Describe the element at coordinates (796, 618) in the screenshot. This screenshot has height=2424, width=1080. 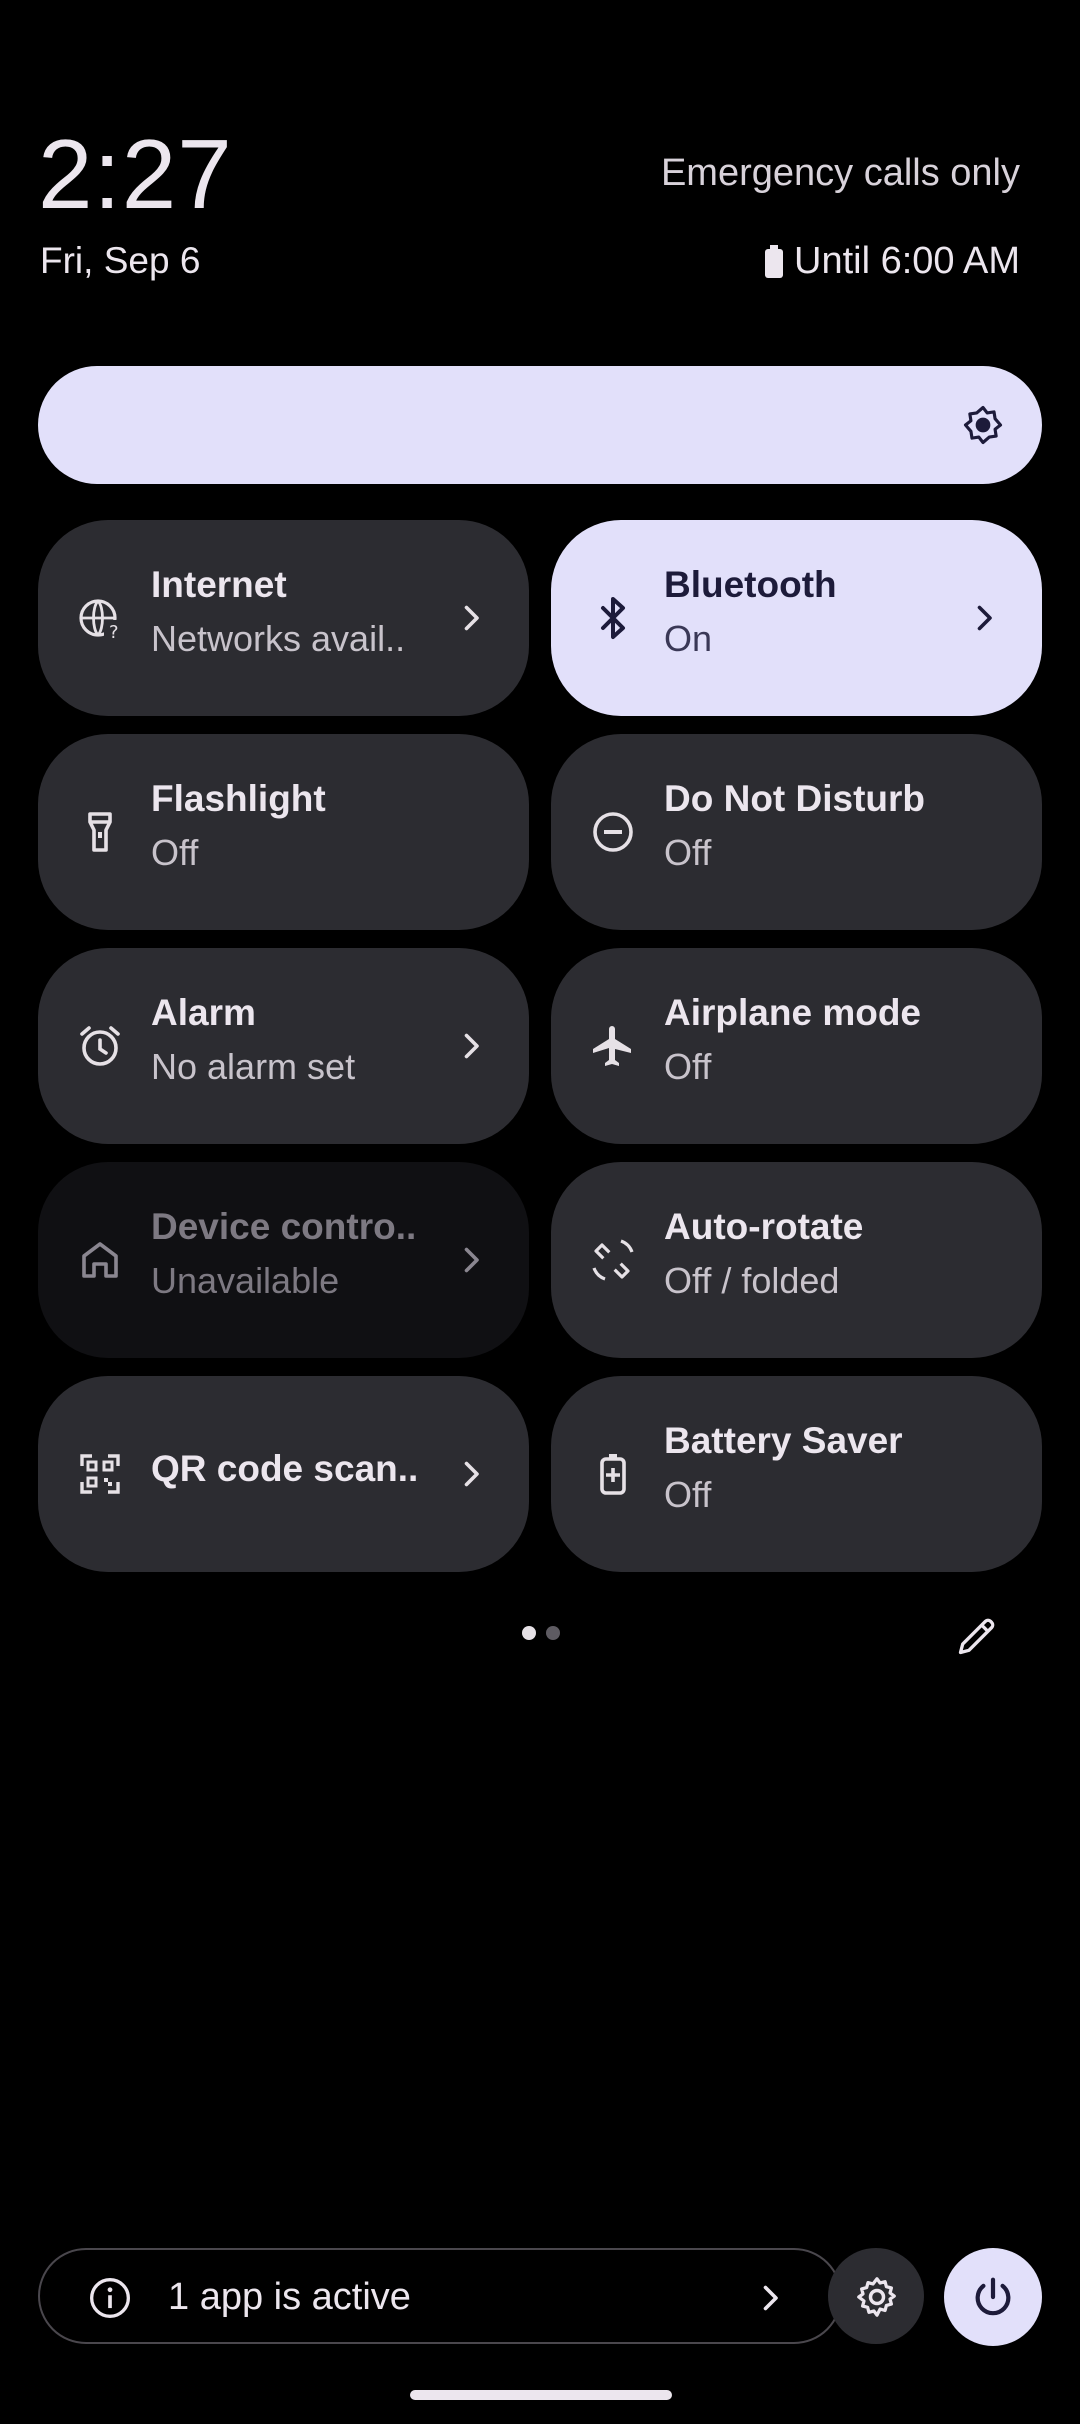
I see `tile-bluetooth: Bluetooth On` at that location.